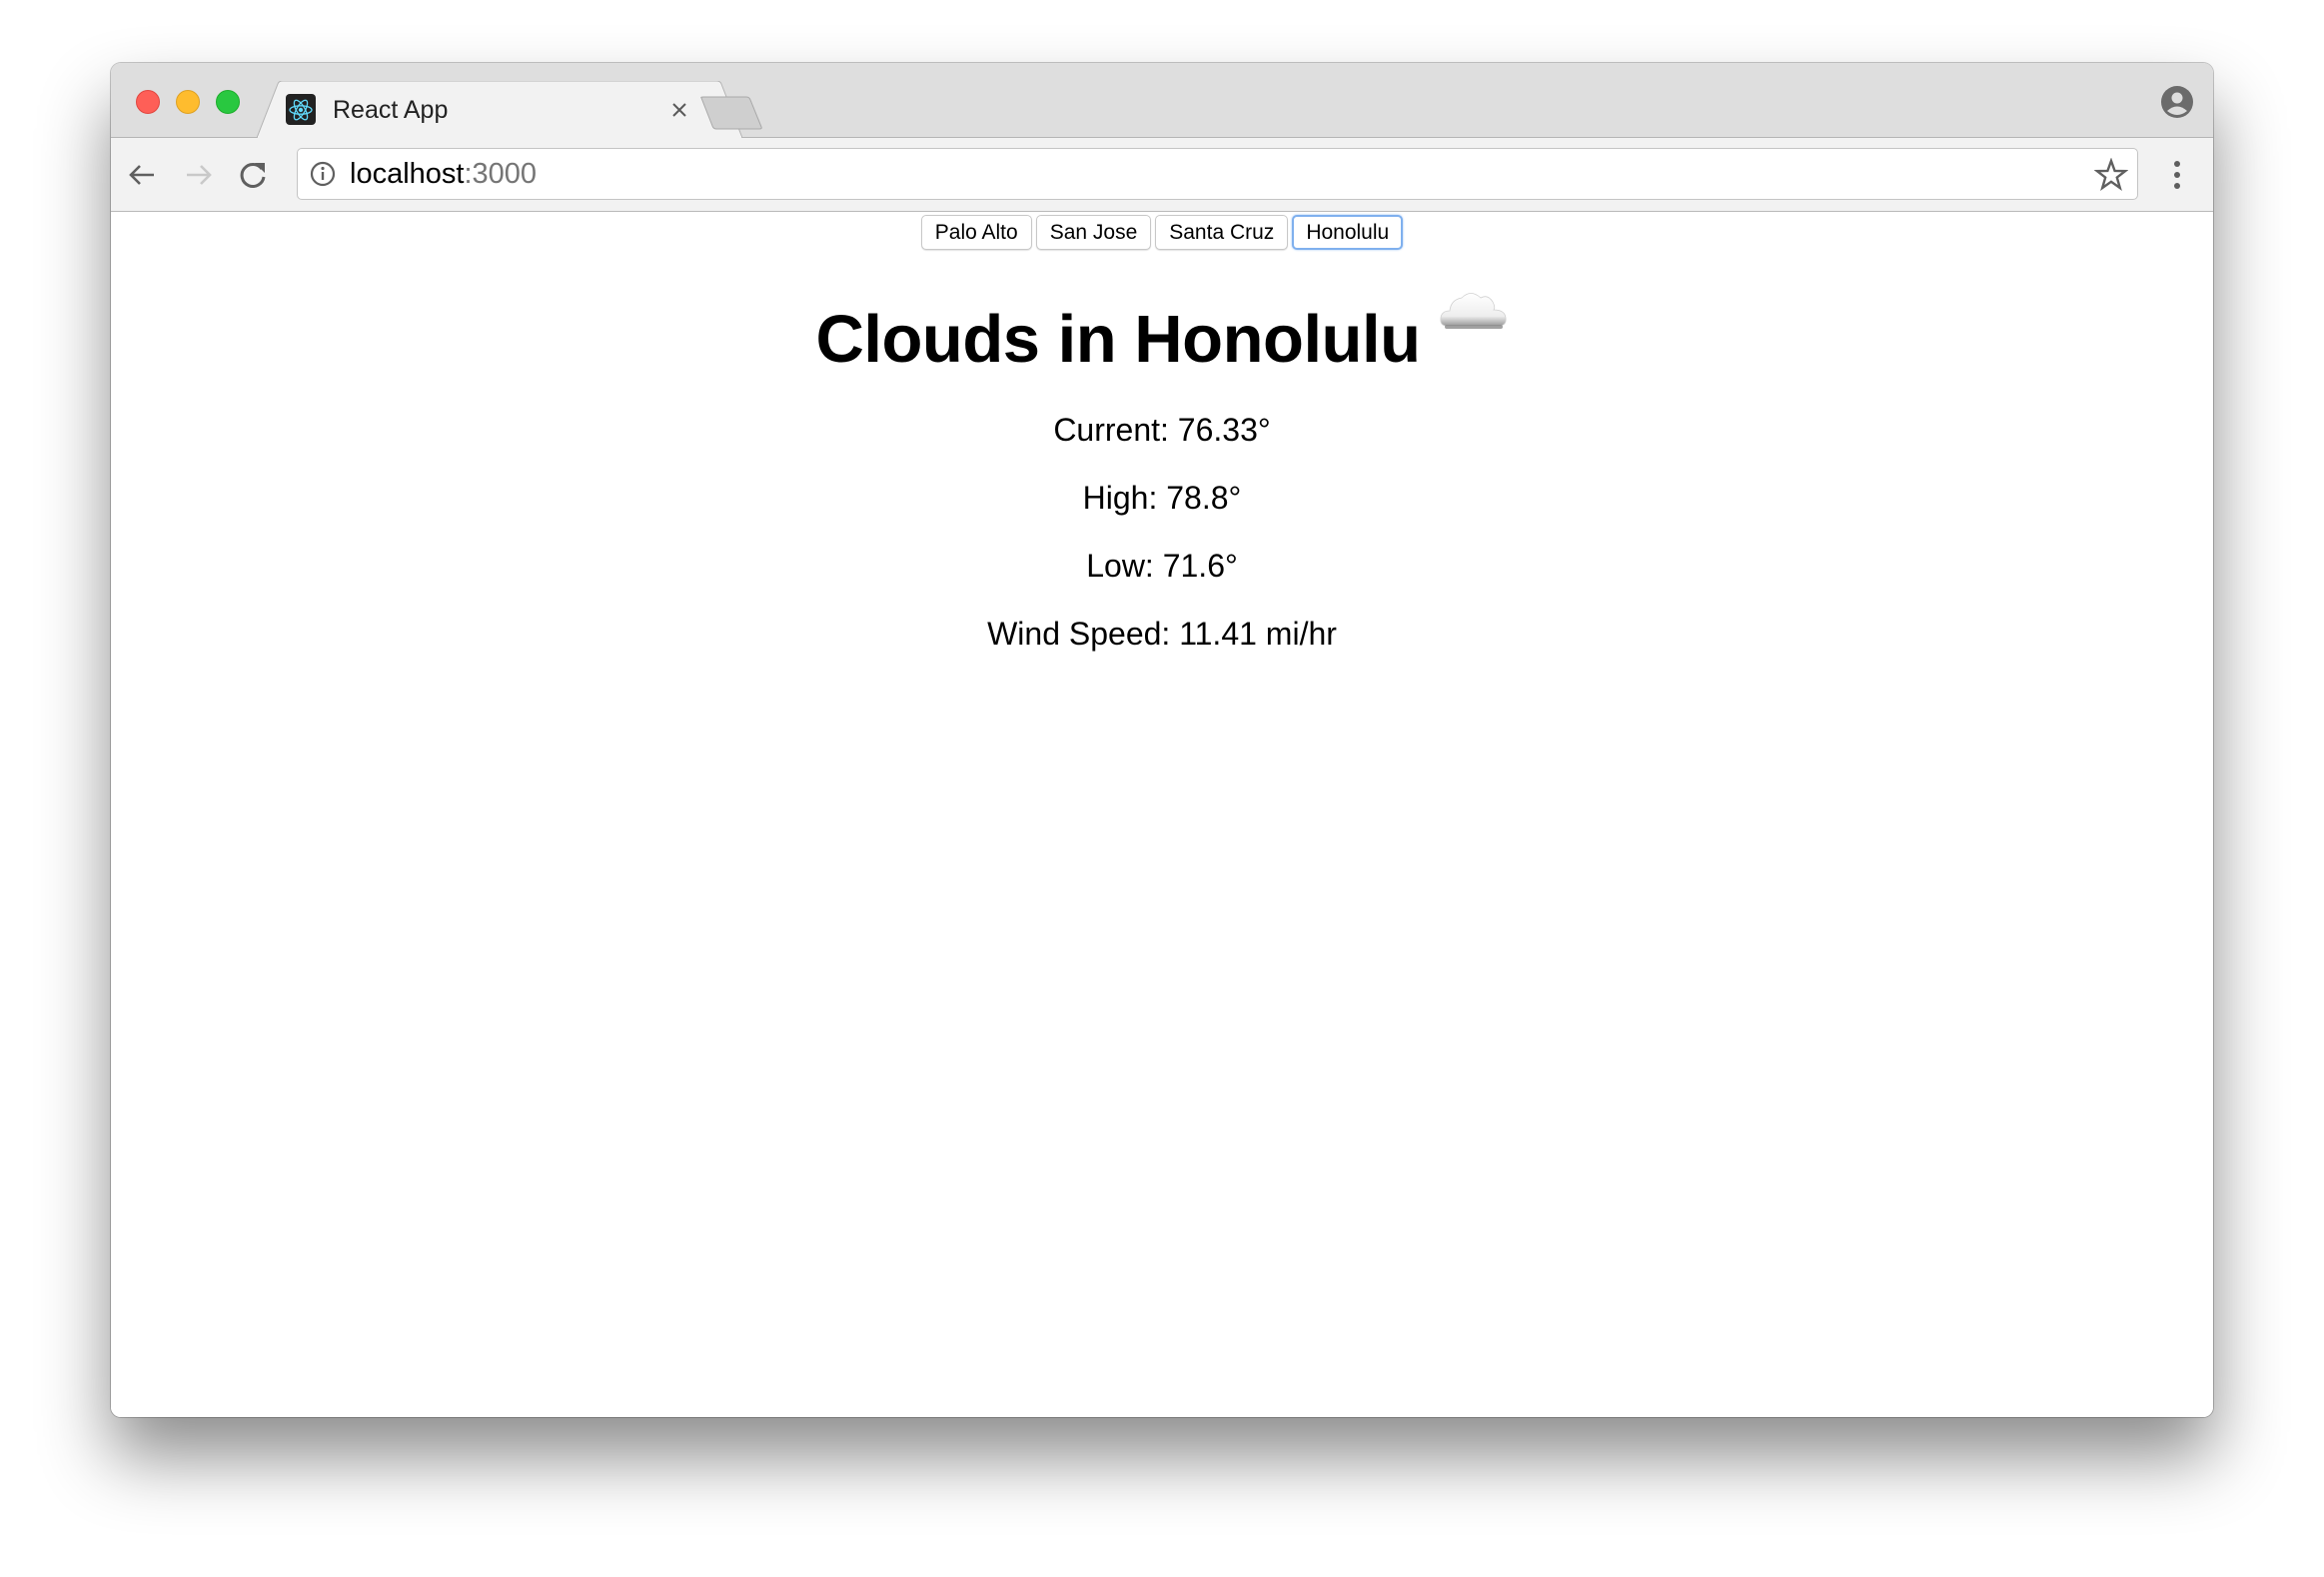 This screenshot has height=1577, width=2324. Describe the element at coordinates (1474, 310) in the screenshot. I see `cloud-icon` at that location.